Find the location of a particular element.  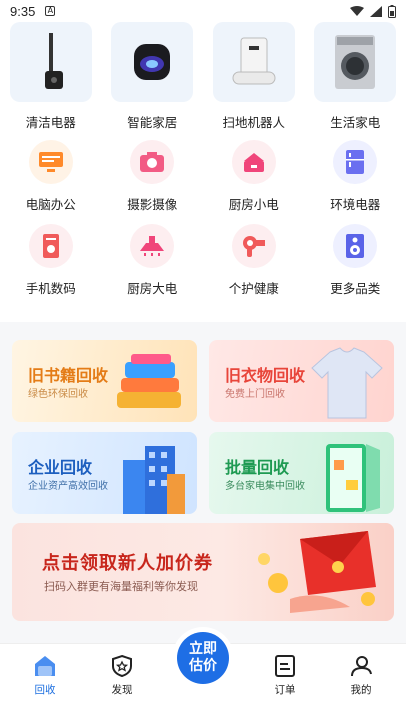

discover-shield-icon is located at coordinates (122, 666).